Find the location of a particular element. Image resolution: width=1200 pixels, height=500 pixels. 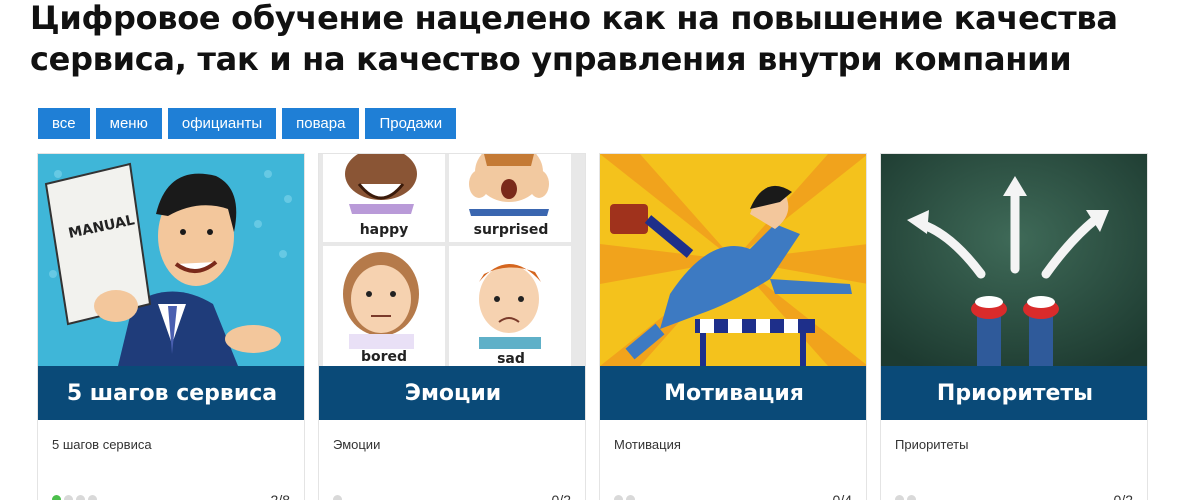

emotion-label: surprised is located at coordinates (511, 230).